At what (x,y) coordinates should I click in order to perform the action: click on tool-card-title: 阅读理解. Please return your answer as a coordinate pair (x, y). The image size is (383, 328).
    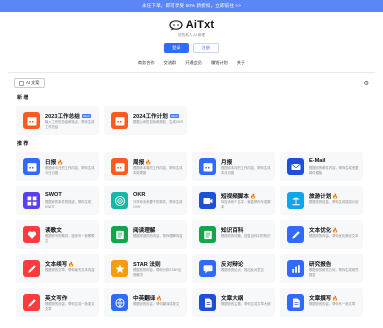
    Looking at the image, I should click on (144, 230).